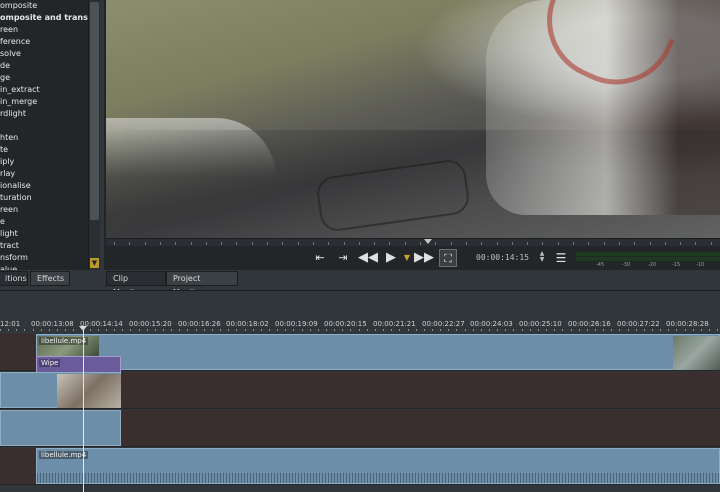 This screenshot has height=492, width=720. What do you see at coordinates (94, 263) in the screenshot?
I see `scroll-down-icon: ▼` at bounding box center [94, 263].